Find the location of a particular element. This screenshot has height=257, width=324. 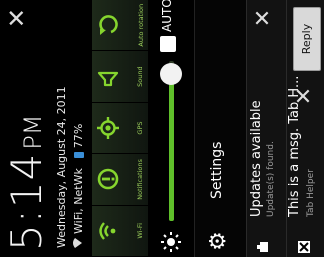

toggle-gps: GPS is located at coordinates (120, 128).